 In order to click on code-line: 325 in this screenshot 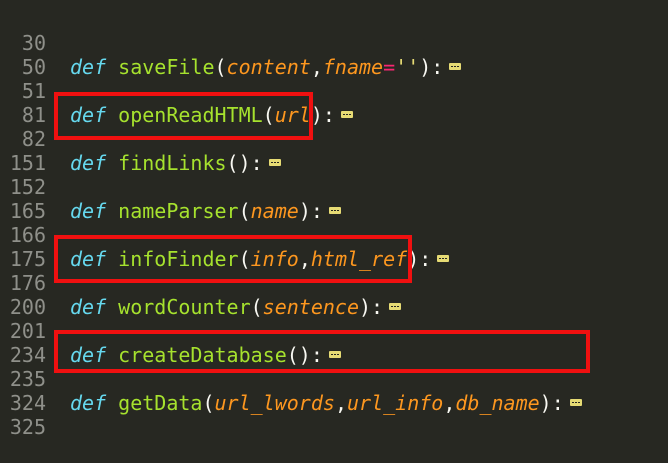, I will do `click(334, 415)`.